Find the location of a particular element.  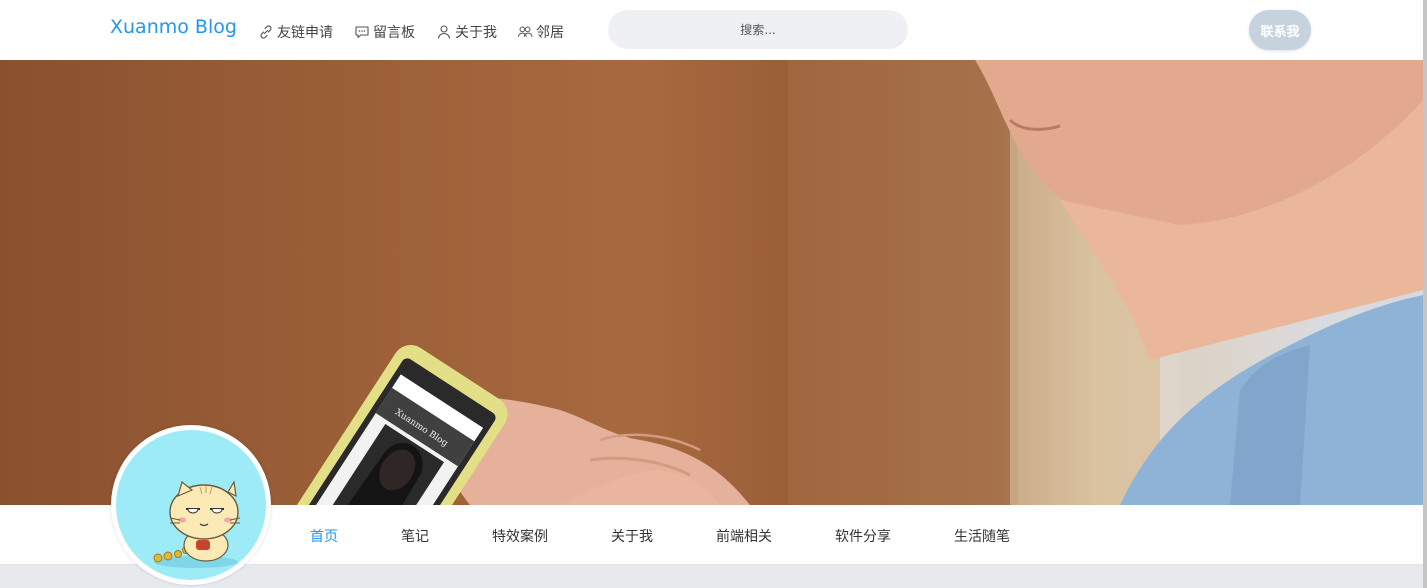

nav-link-message-board: 留言板 is located at coordinates (384, 32).